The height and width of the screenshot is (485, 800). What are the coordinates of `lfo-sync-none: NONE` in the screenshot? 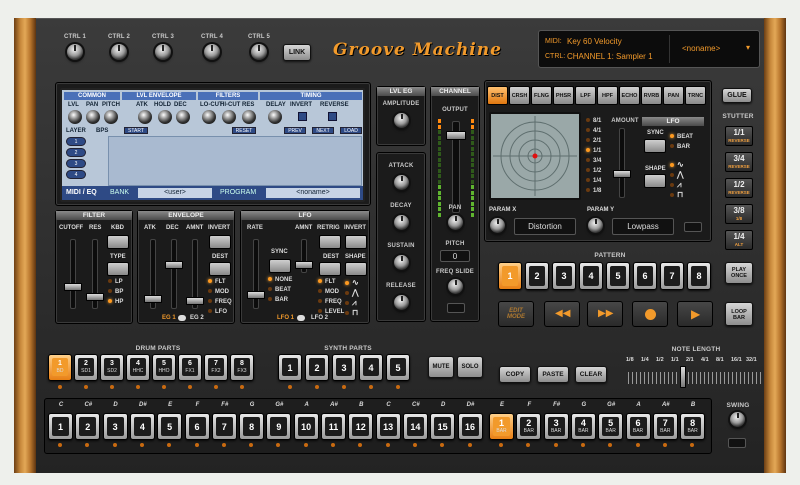 It's located at (280, 280).